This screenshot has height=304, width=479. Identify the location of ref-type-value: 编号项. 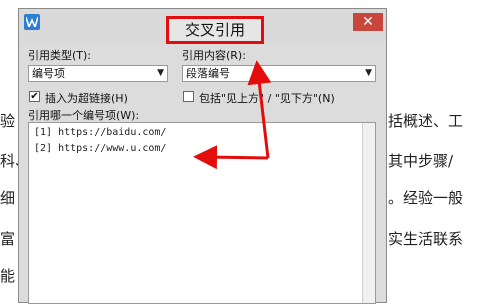
(48, 73).